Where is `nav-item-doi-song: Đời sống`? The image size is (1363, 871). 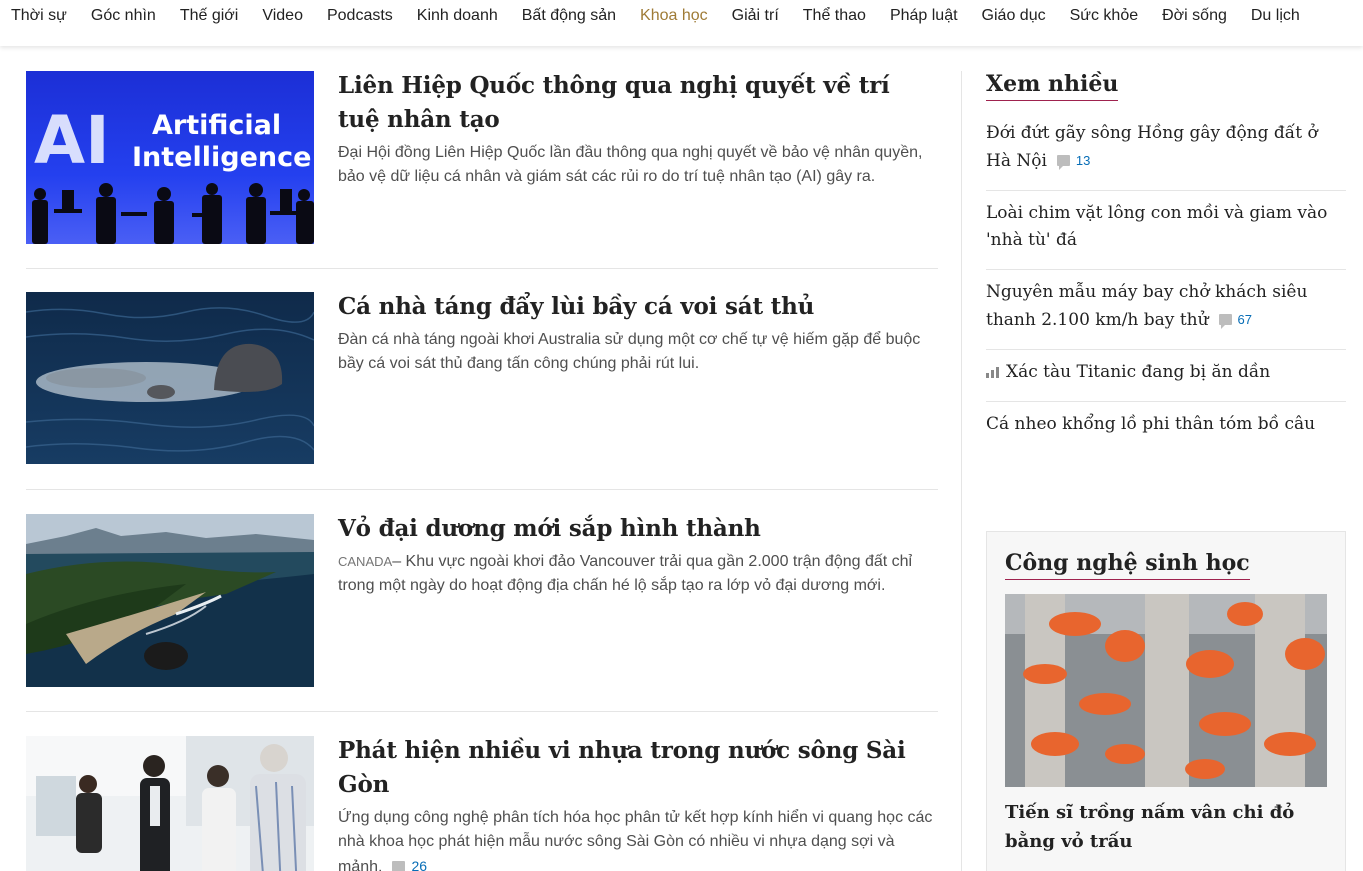
nav-item-doi-song: Đời sống is located at coordinates (1194, 16).